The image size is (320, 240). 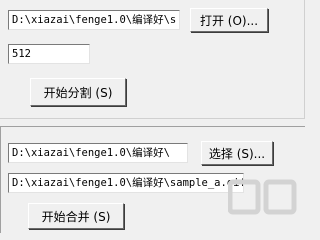 What do you see at coordinates (49, 54) in the screenshot?
I see `chunk-size-field: 512` at bounding box center [49, 54].